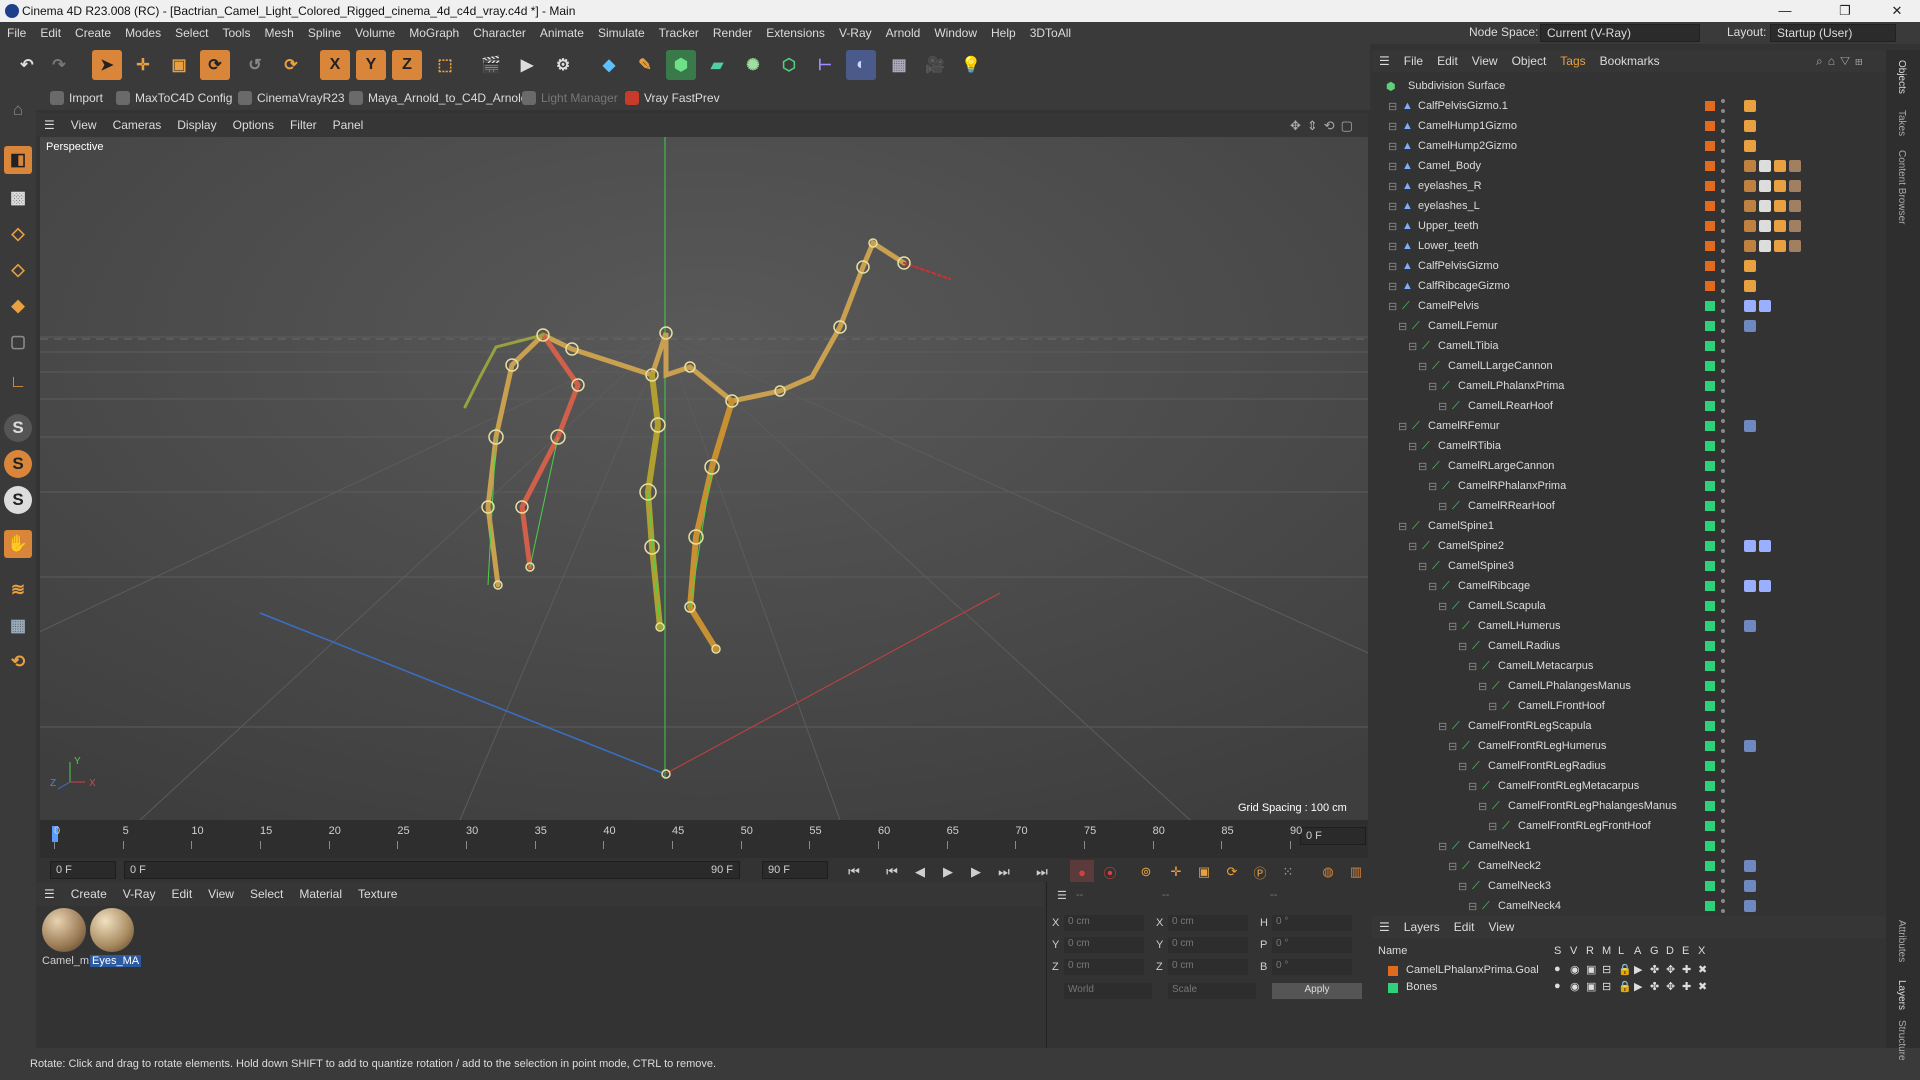  What do you see at coordinates (717, 65) in the screenshot?
I see `extrude-generator-icon: ▰` at bounding box center [717, 65].